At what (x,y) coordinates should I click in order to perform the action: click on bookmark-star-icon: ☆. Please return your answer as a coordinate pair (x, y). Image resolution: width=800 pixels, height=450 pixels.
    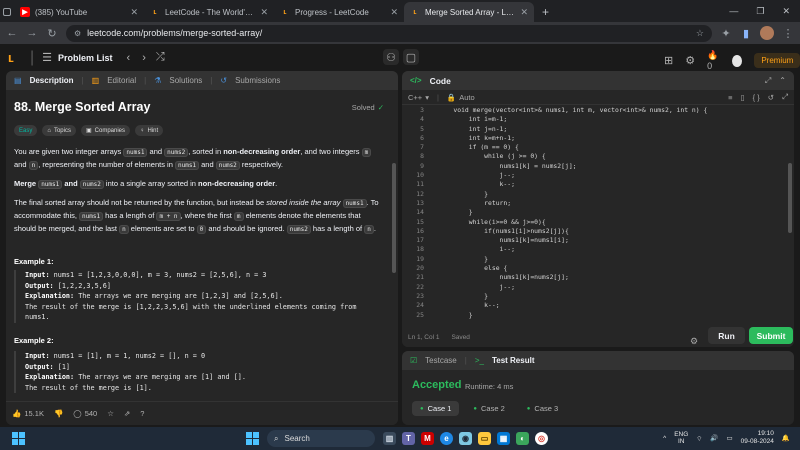
    Looking at the image, I should click on (700, 33).